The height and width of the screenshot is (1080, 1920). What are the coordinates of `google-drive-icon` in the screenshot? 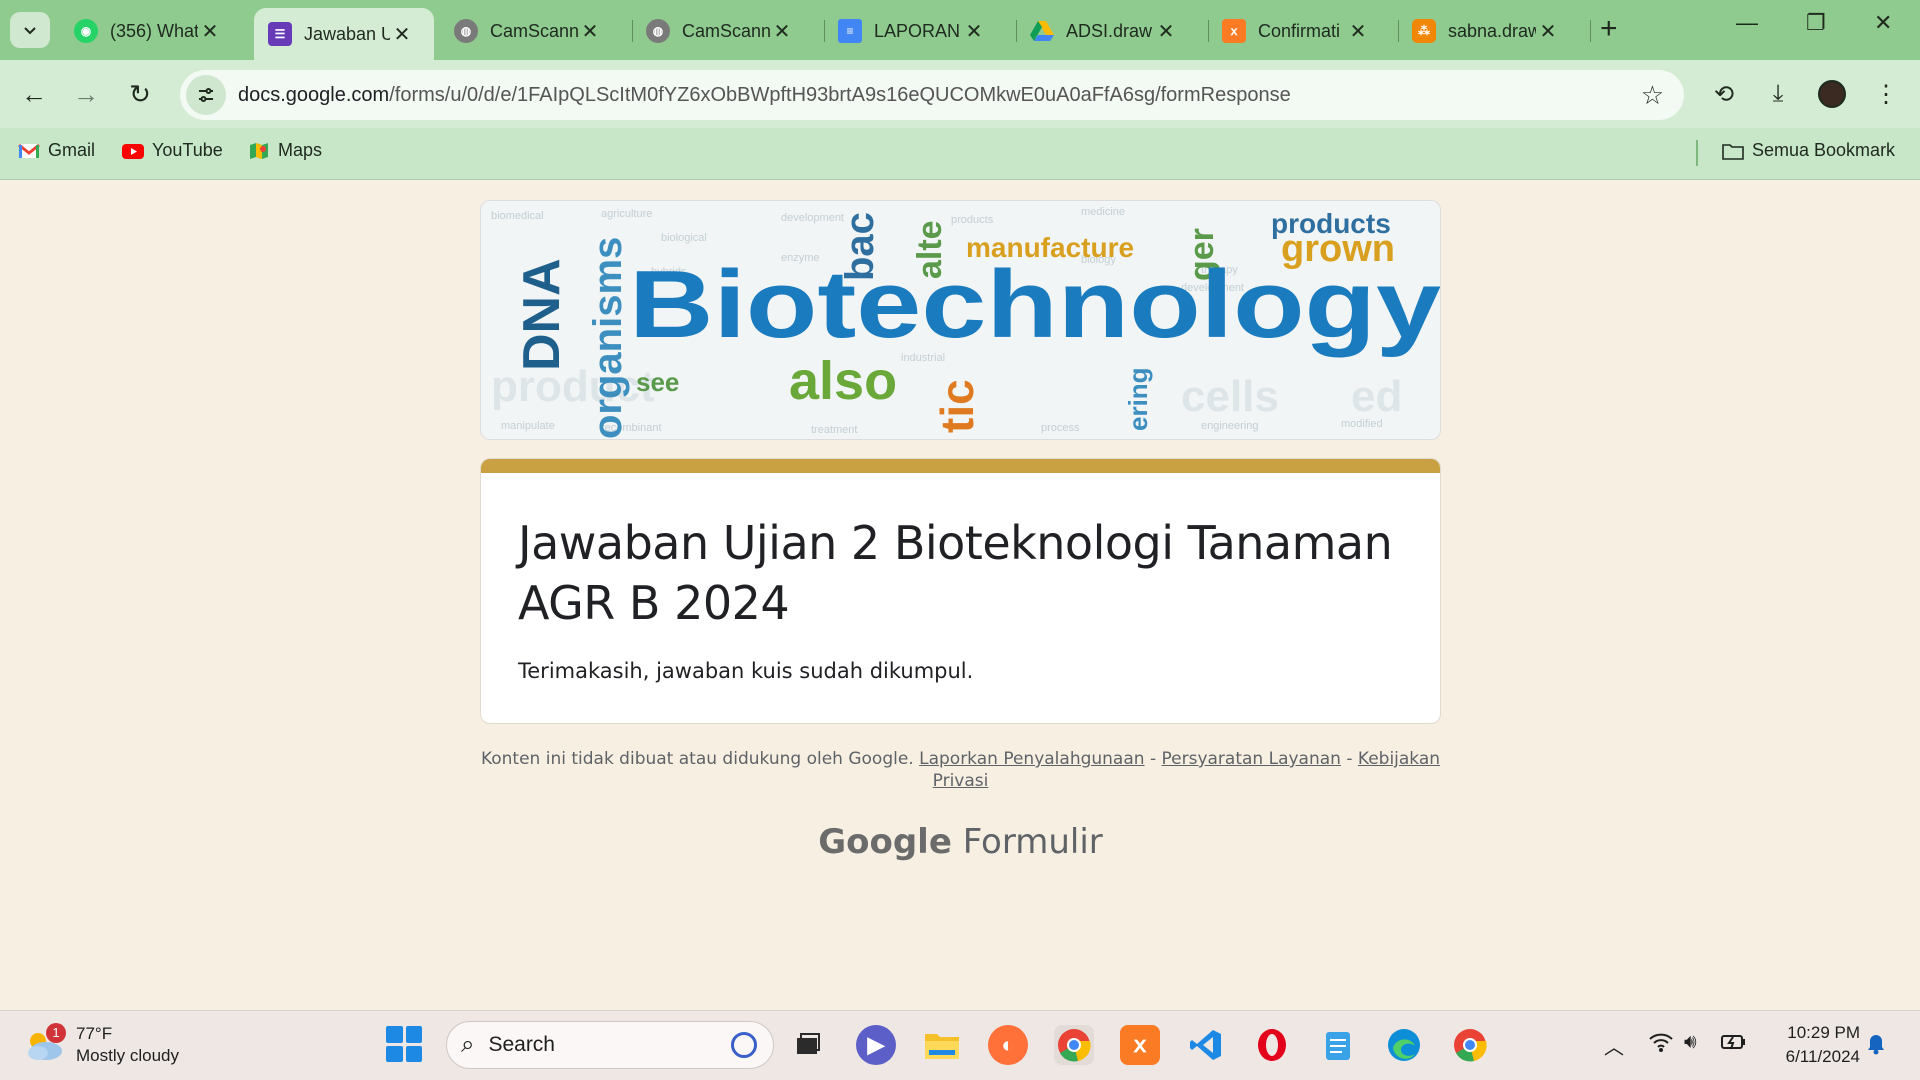 It's located at (1042, 31).